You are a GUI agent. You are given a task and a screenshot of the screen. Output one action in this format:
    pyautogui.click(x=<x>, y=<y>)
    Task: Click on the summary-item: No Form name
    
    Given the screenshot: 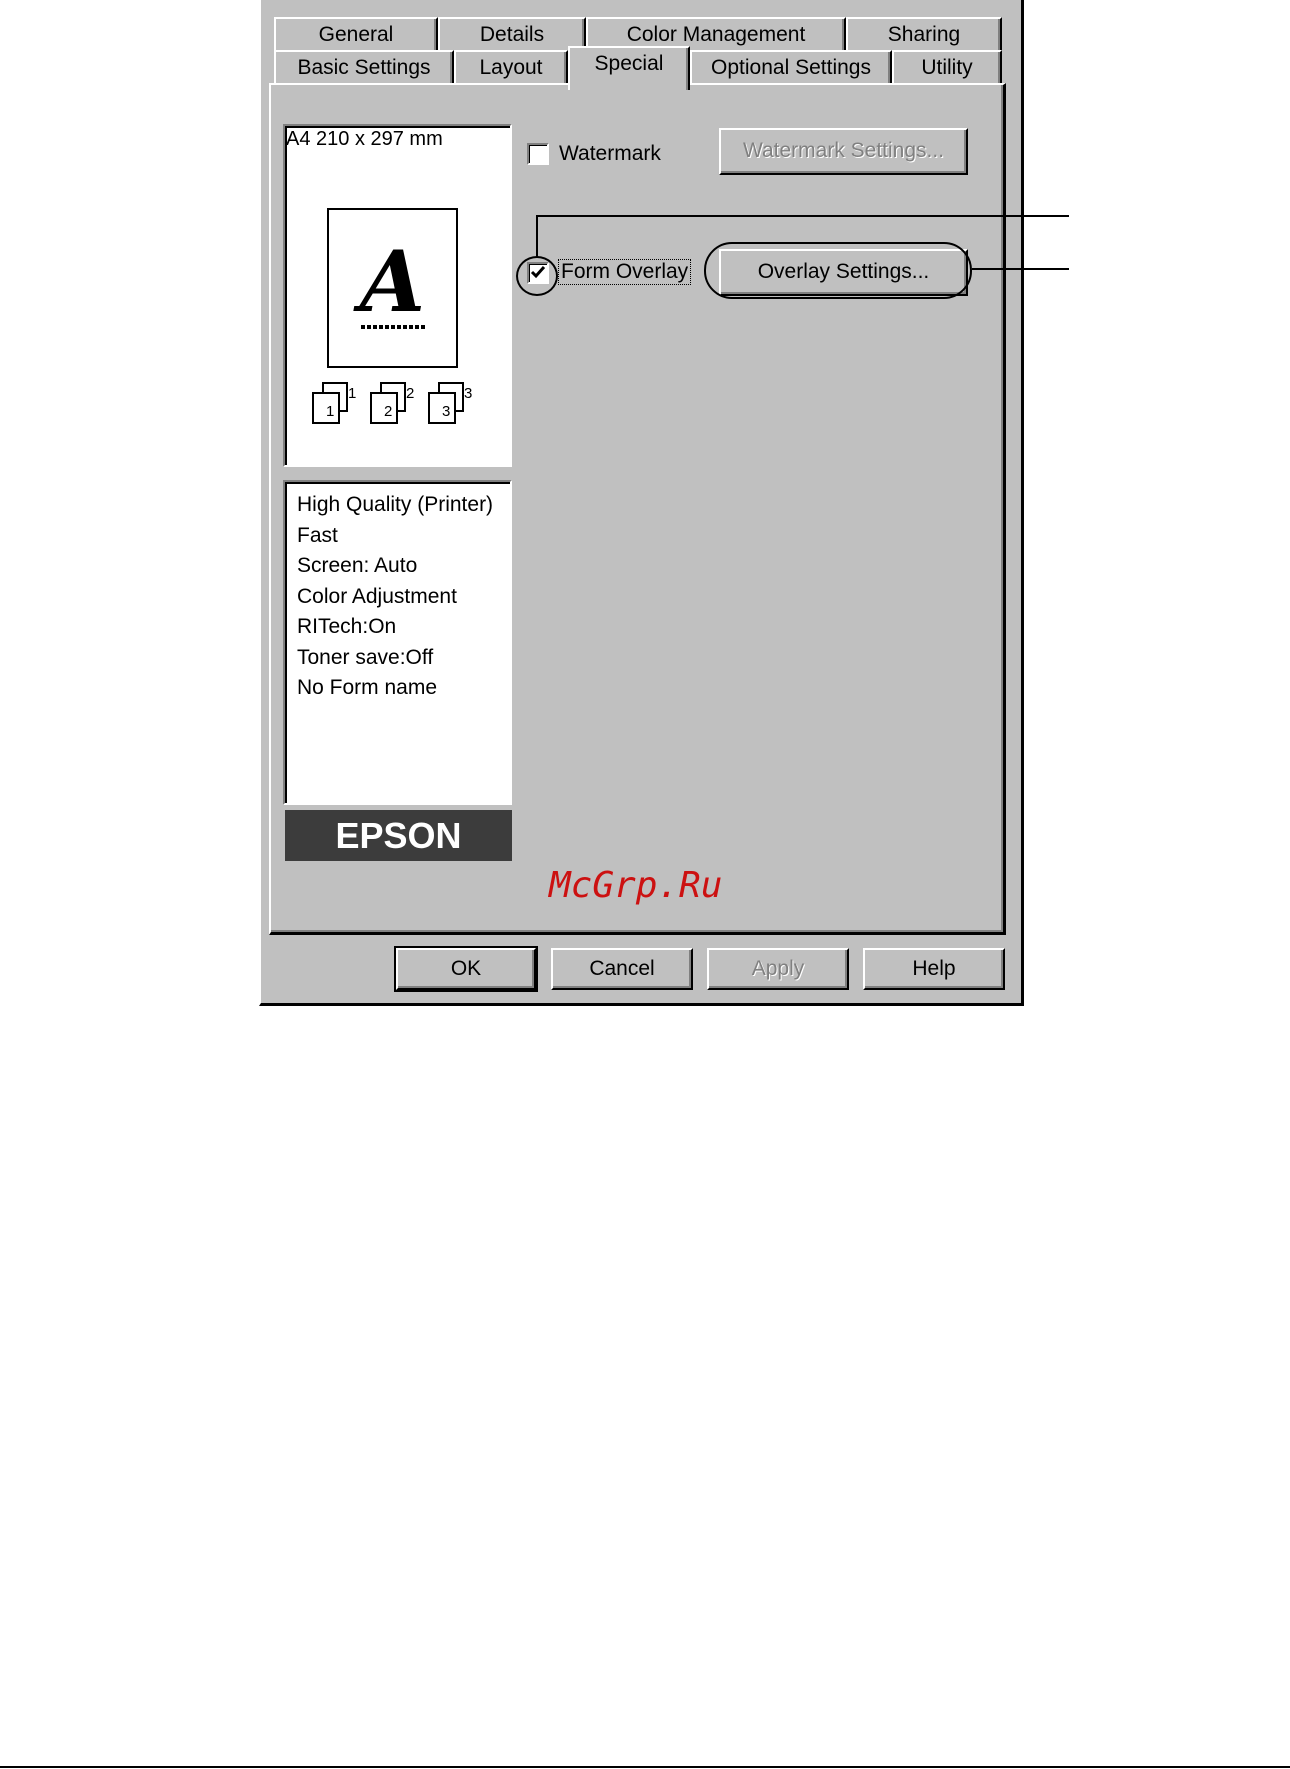 What is the action you would take?
    pyautogui.click(x=367, y=687)
    